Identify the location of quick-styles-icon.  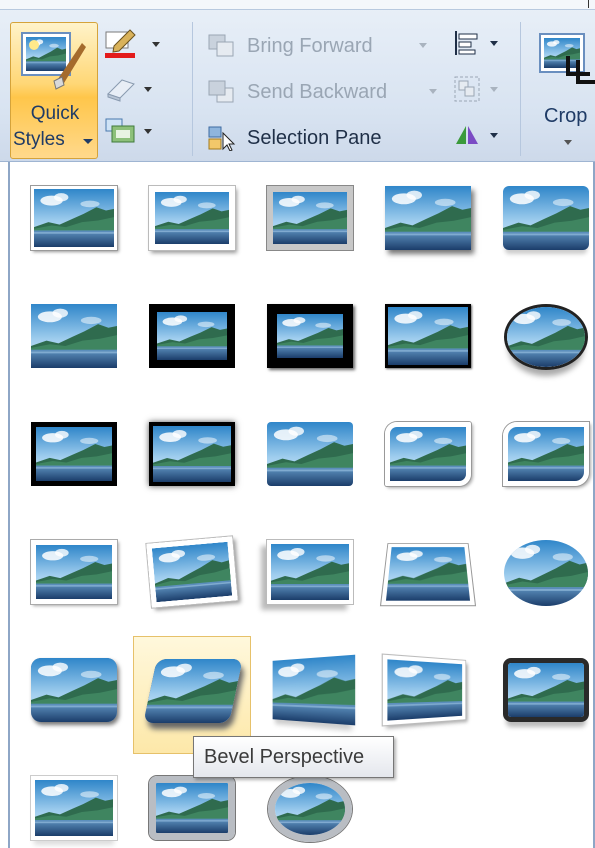
(53, 61).